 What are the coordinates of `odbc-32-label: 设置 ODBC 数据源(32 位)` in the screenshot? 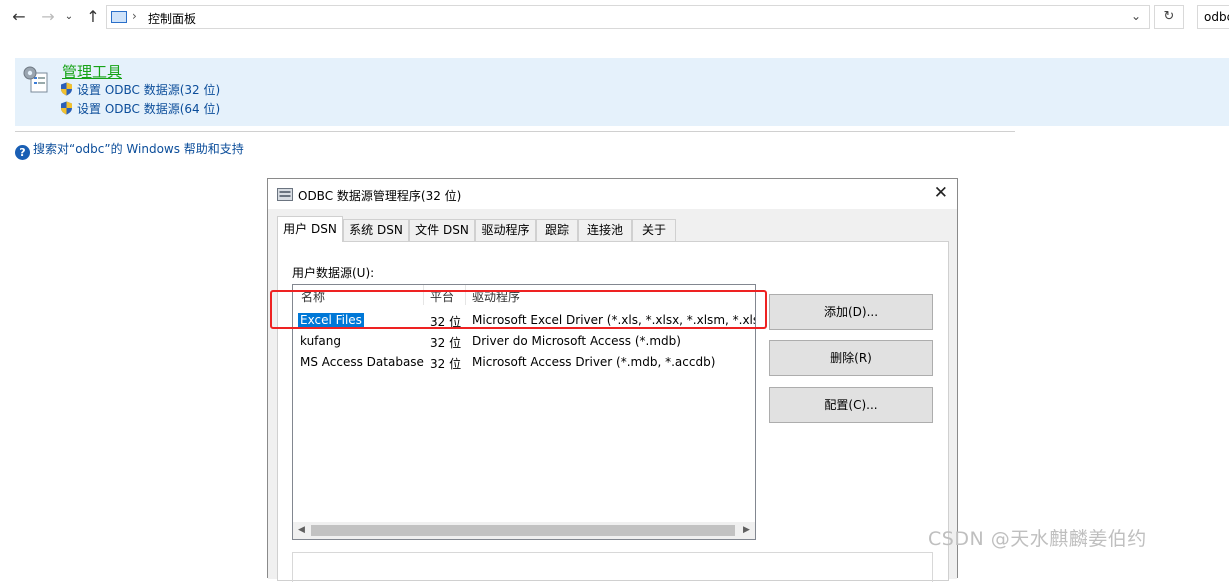 It's located at (149, 90).